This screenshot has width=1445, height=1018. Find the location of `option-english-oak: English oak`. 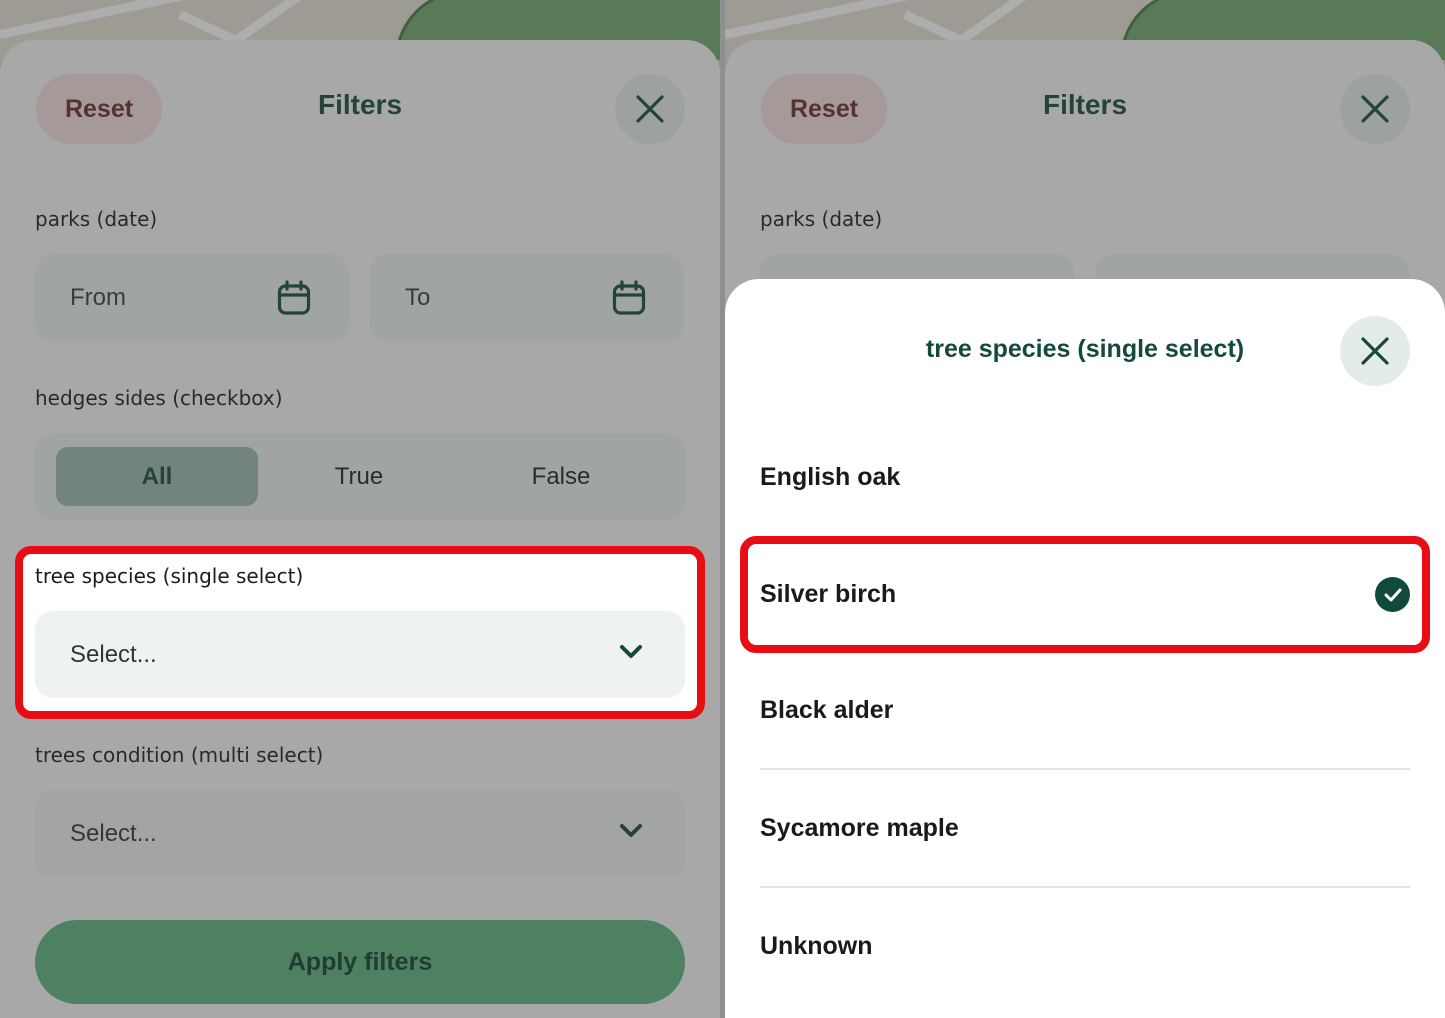

option-english-oak: English oak is located at coordinates (1085, 477).